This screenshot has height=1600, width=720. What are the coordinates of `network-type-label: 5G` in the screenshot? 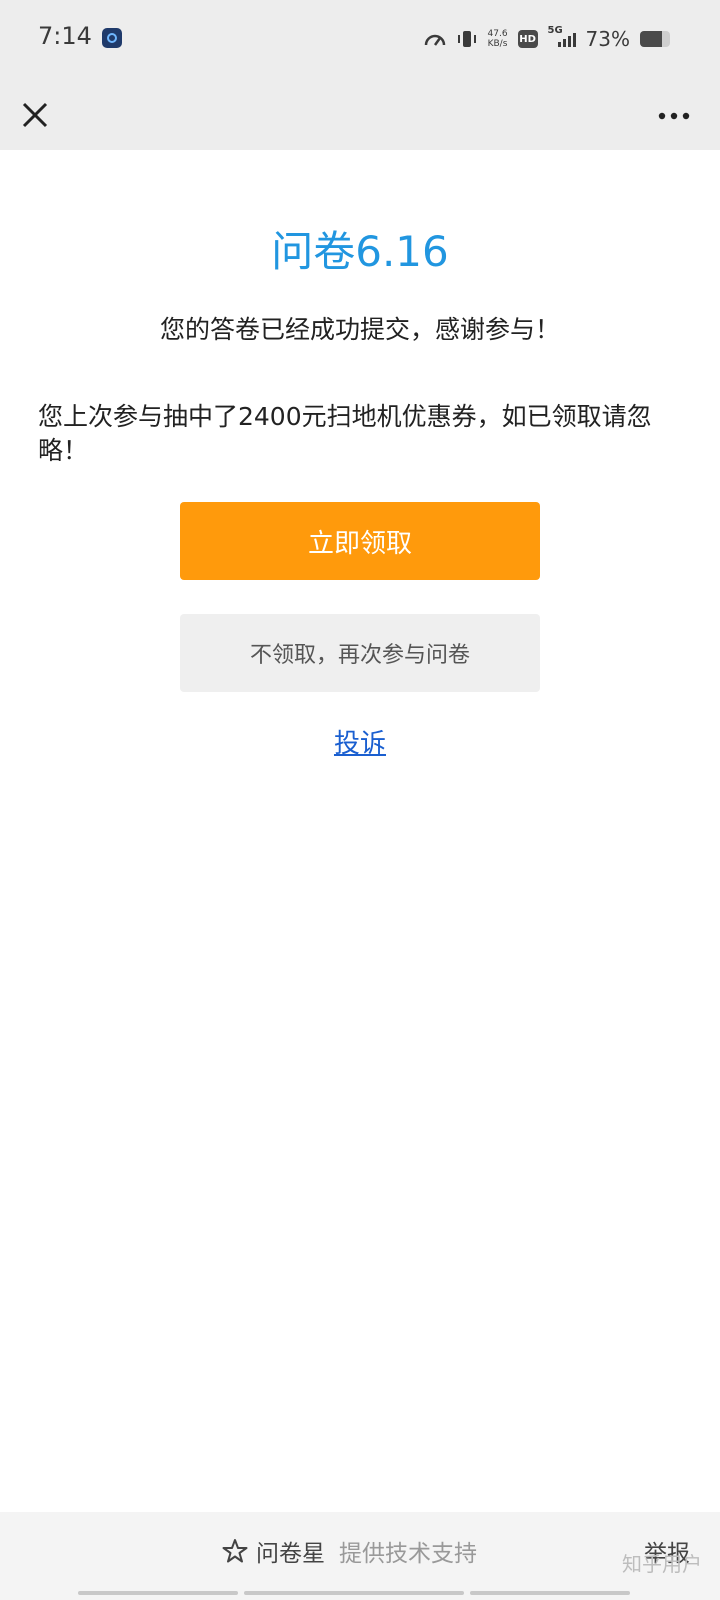 It's located at (555, 30).